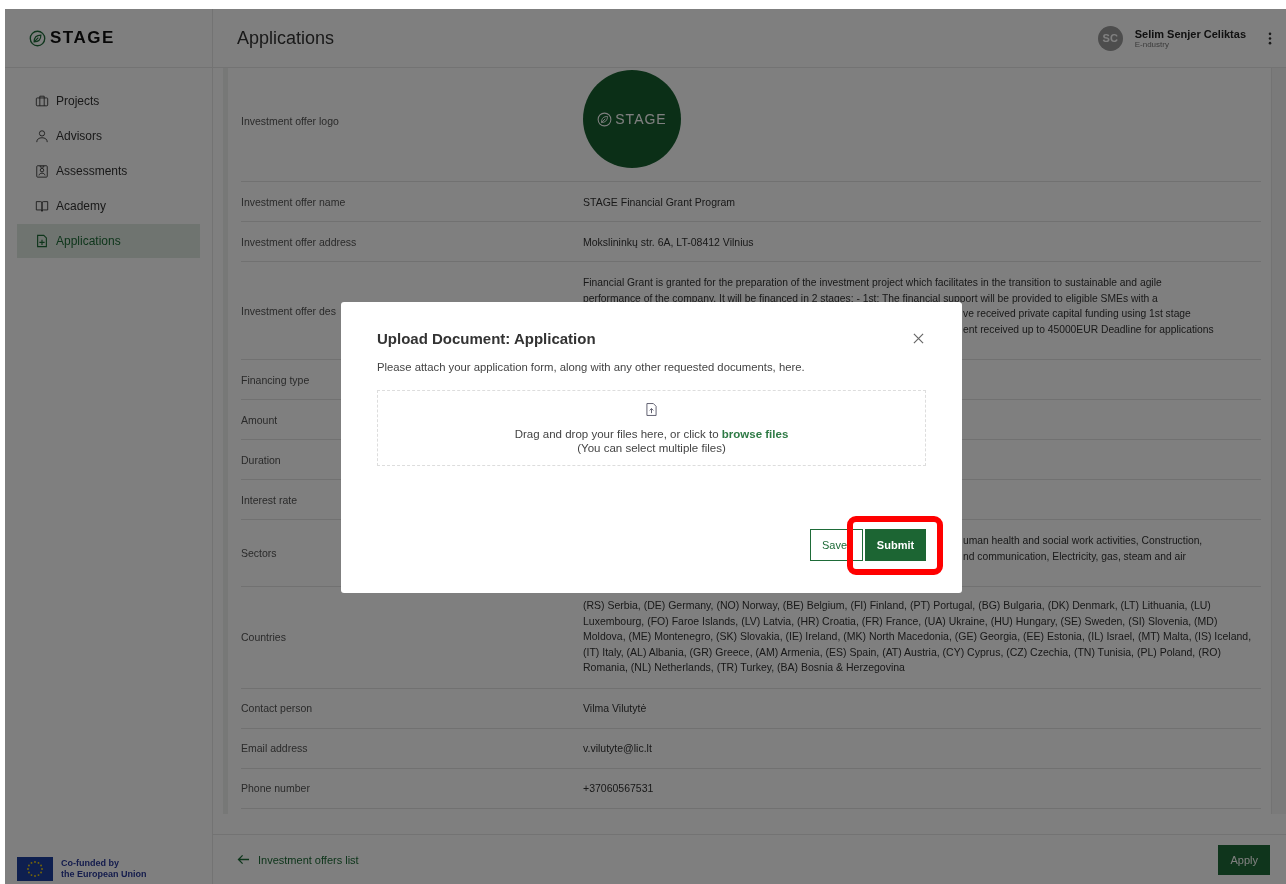  What do you see at coordinates (619, 788) in the screenshot?
I see `field-value: +37060567531` at bounding box center [619, 788].